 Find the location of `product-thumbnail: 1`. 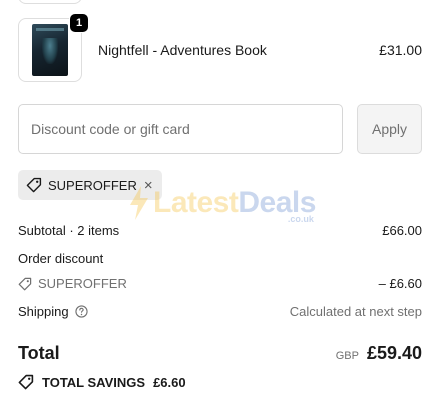

product-thumbnail: 1 is located at coordinates (53, 47).